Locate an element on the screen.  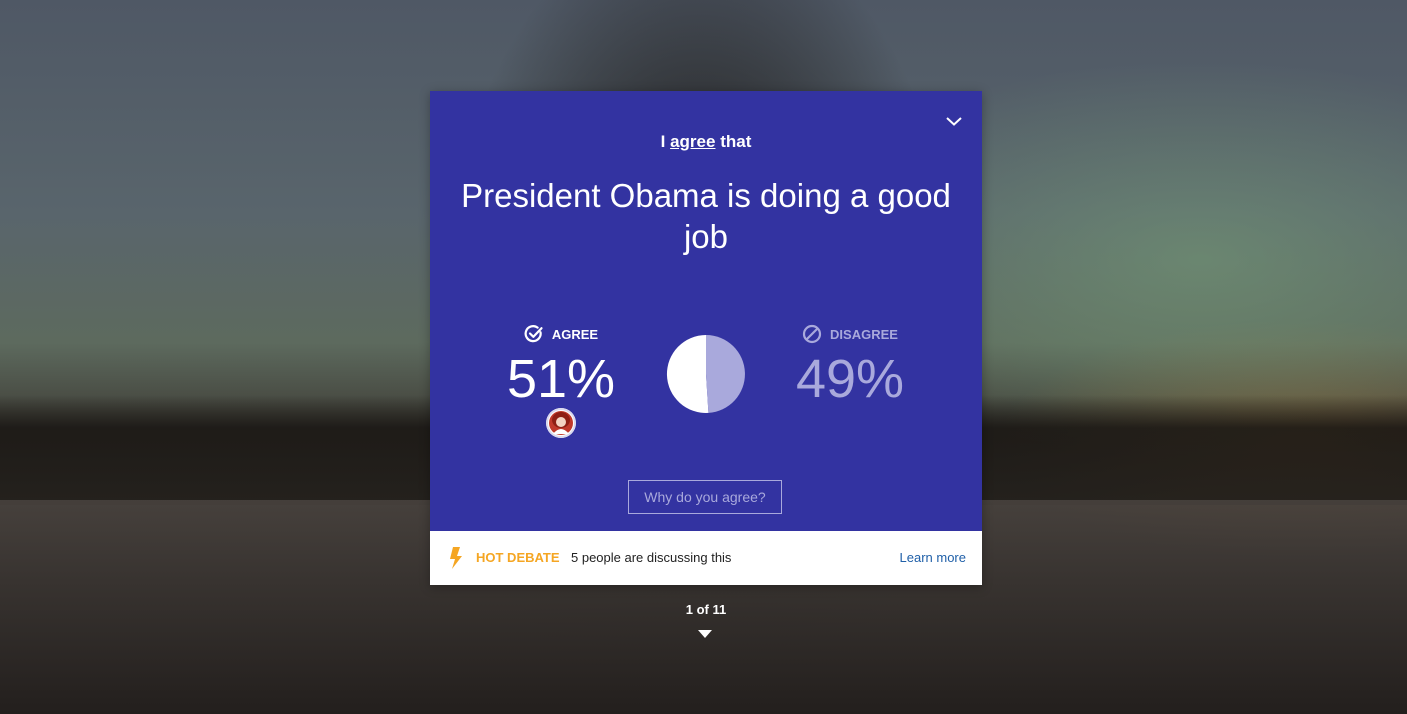
user-avatar-image is located at coordinates (561, 423).